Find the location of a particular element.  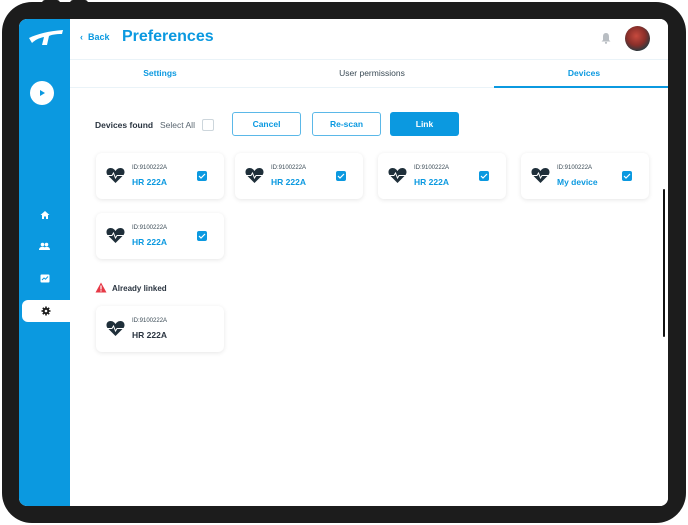

tab-user-permissions: User permissions is located at coordinates (372, 73).